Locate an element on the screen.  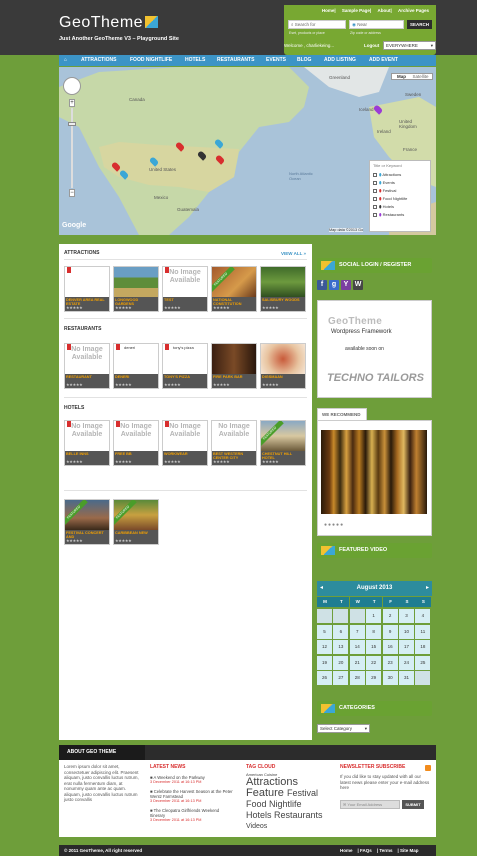
toplink-home: Home is located at coordinates (328, 10).